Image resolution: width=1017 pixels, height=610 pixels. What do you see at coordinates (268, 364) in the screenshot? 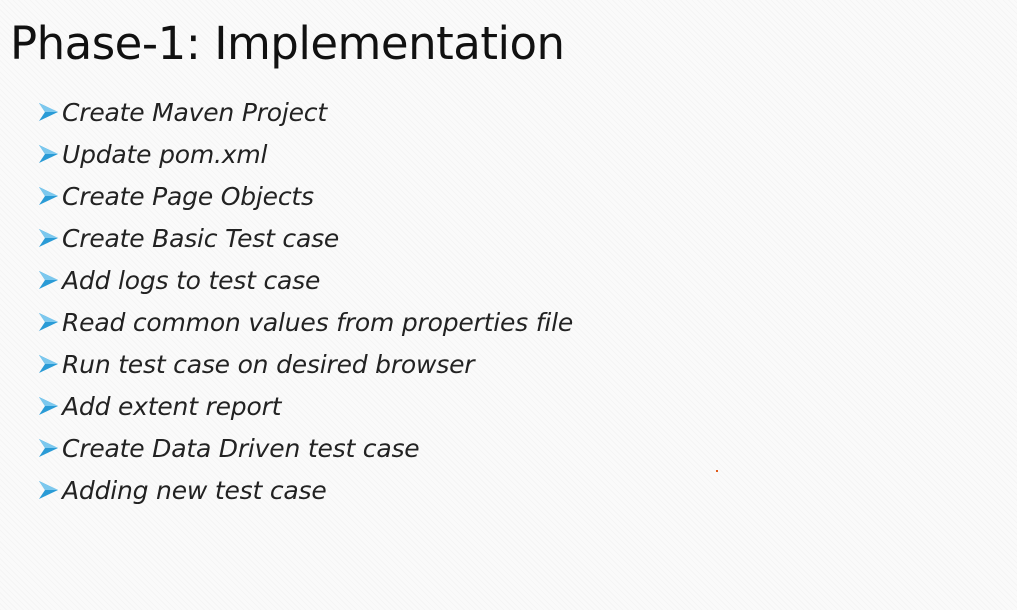
I see `list-item-label: Run test case on desired browser` at bounding box center [268, 364].